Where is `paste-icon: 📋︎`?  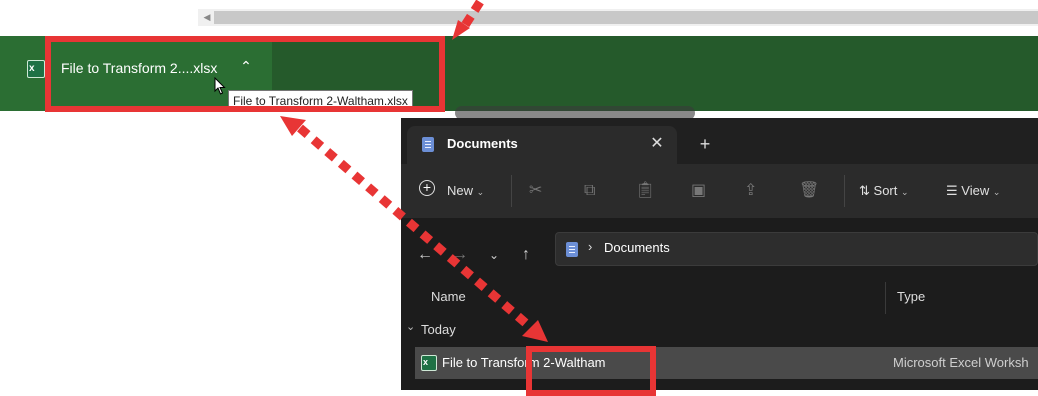
paste-icon: 📋︎ is located at coordinates (645, 191).